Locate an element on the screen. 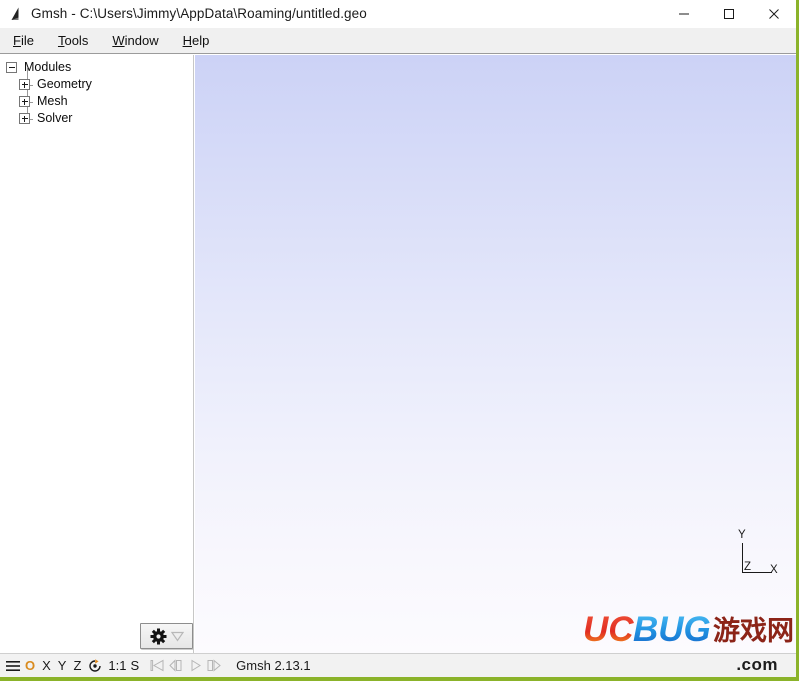 This screenshot has width=799, height=681. tree-toggle-minus-icon is located at coordinates (11, 67).